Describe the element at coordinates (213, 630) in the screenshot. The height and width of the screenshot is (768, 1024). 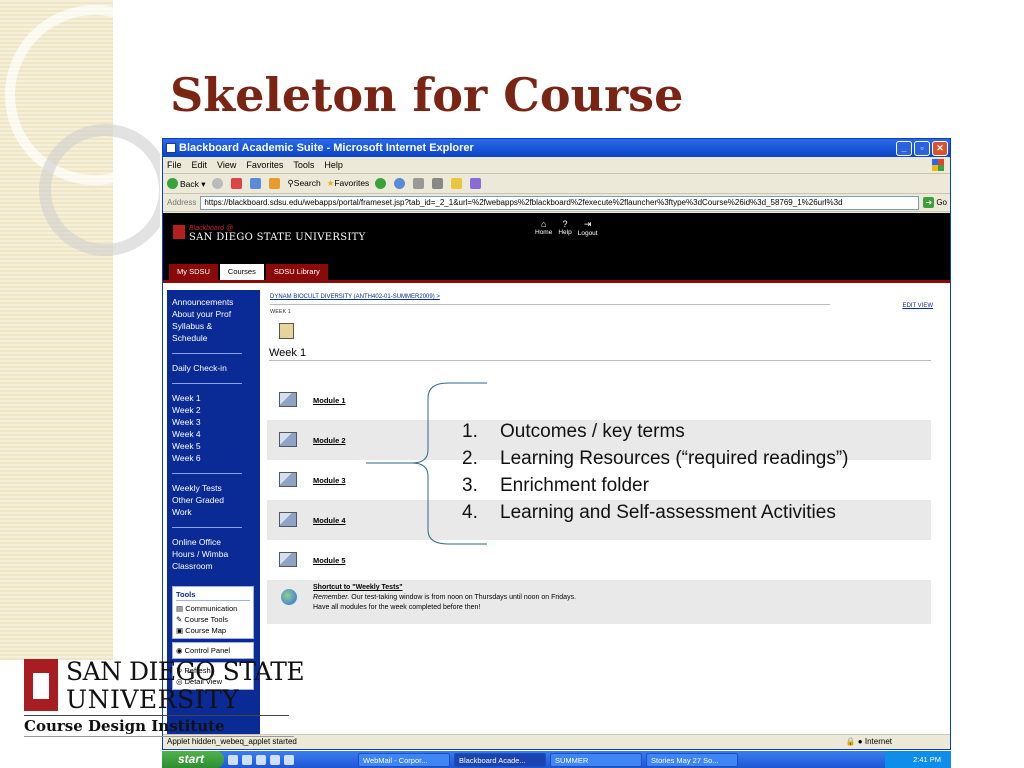
I see `tool-course-map: ▣ Course Map` at that location.